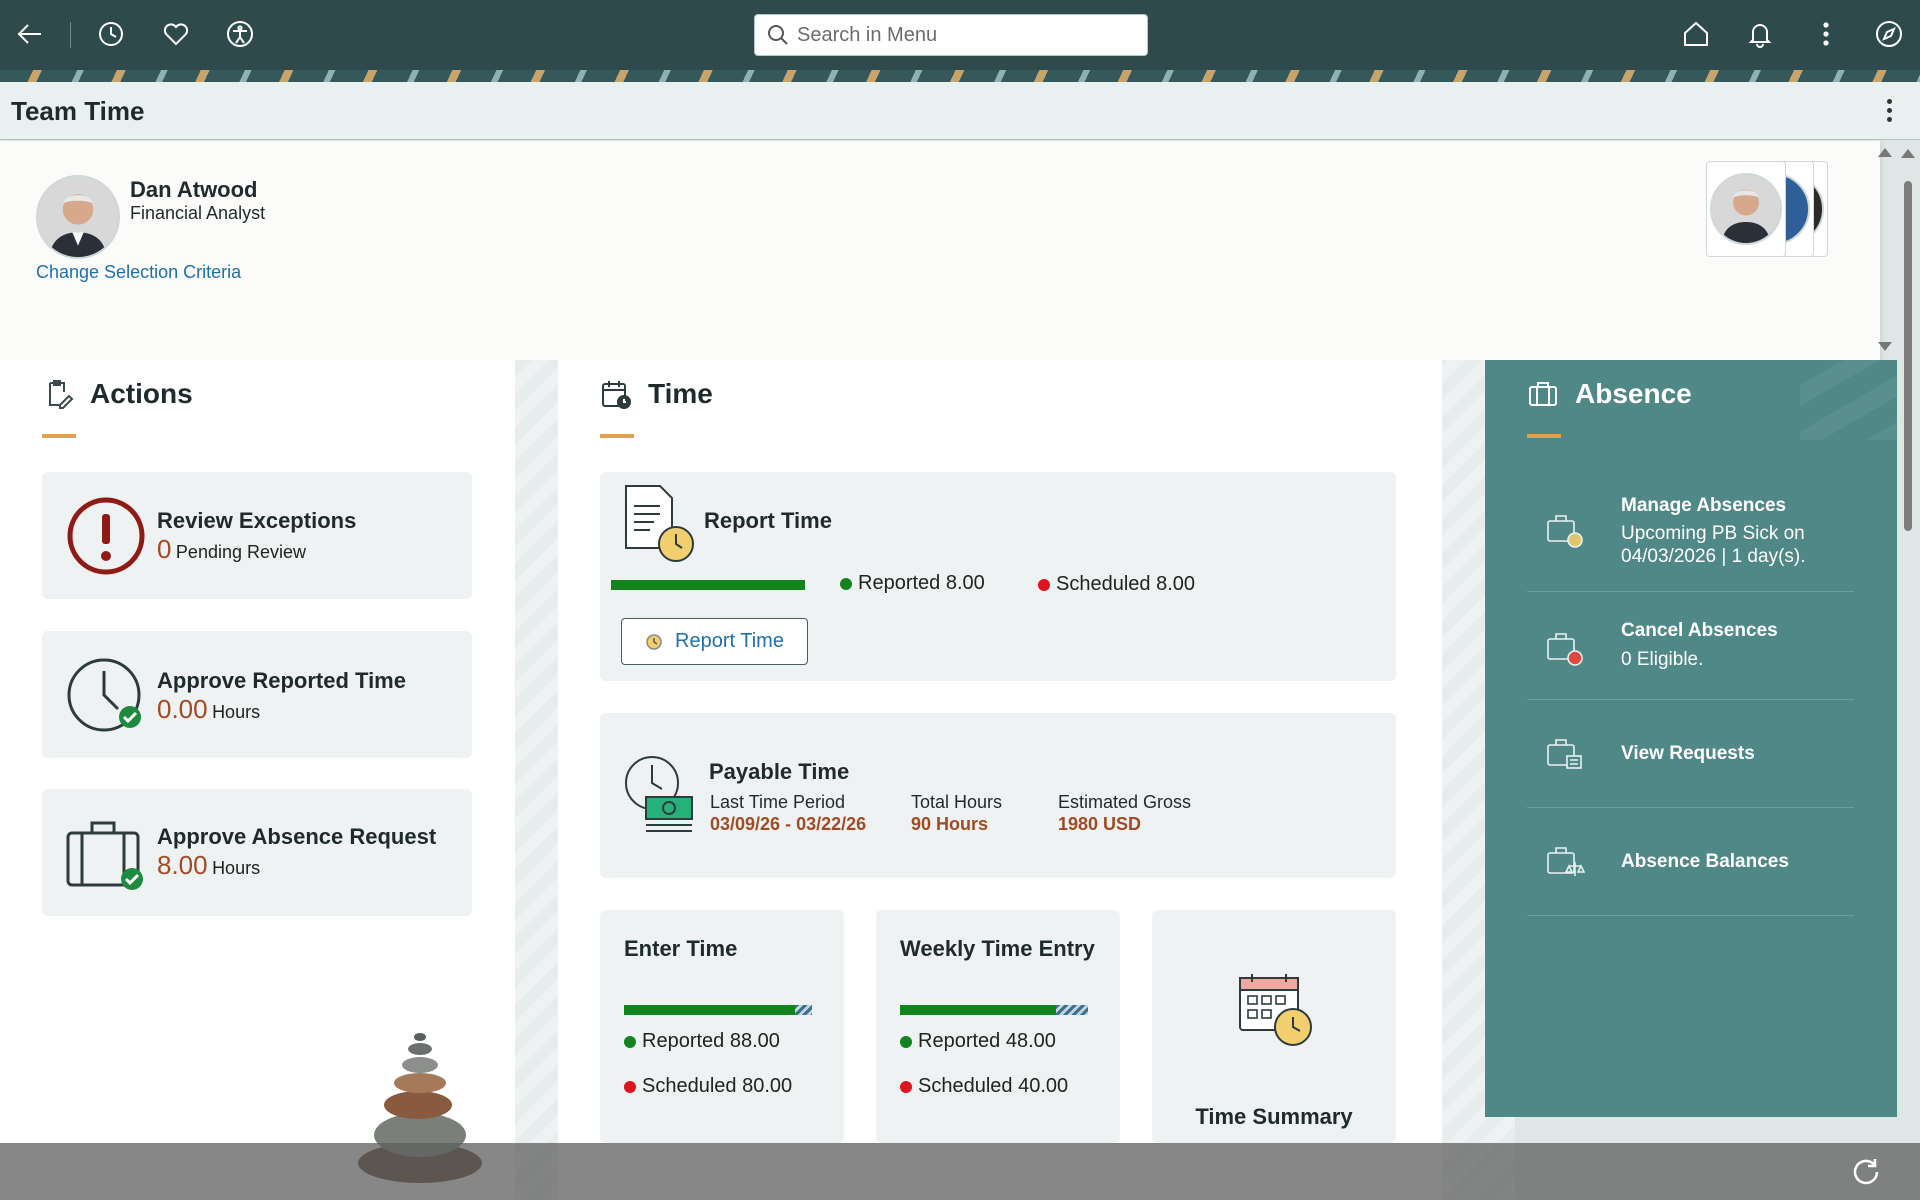 This screenshot has height=1200, width=1920. I want to click on absence-heading: Absence, so click(1609, 394).